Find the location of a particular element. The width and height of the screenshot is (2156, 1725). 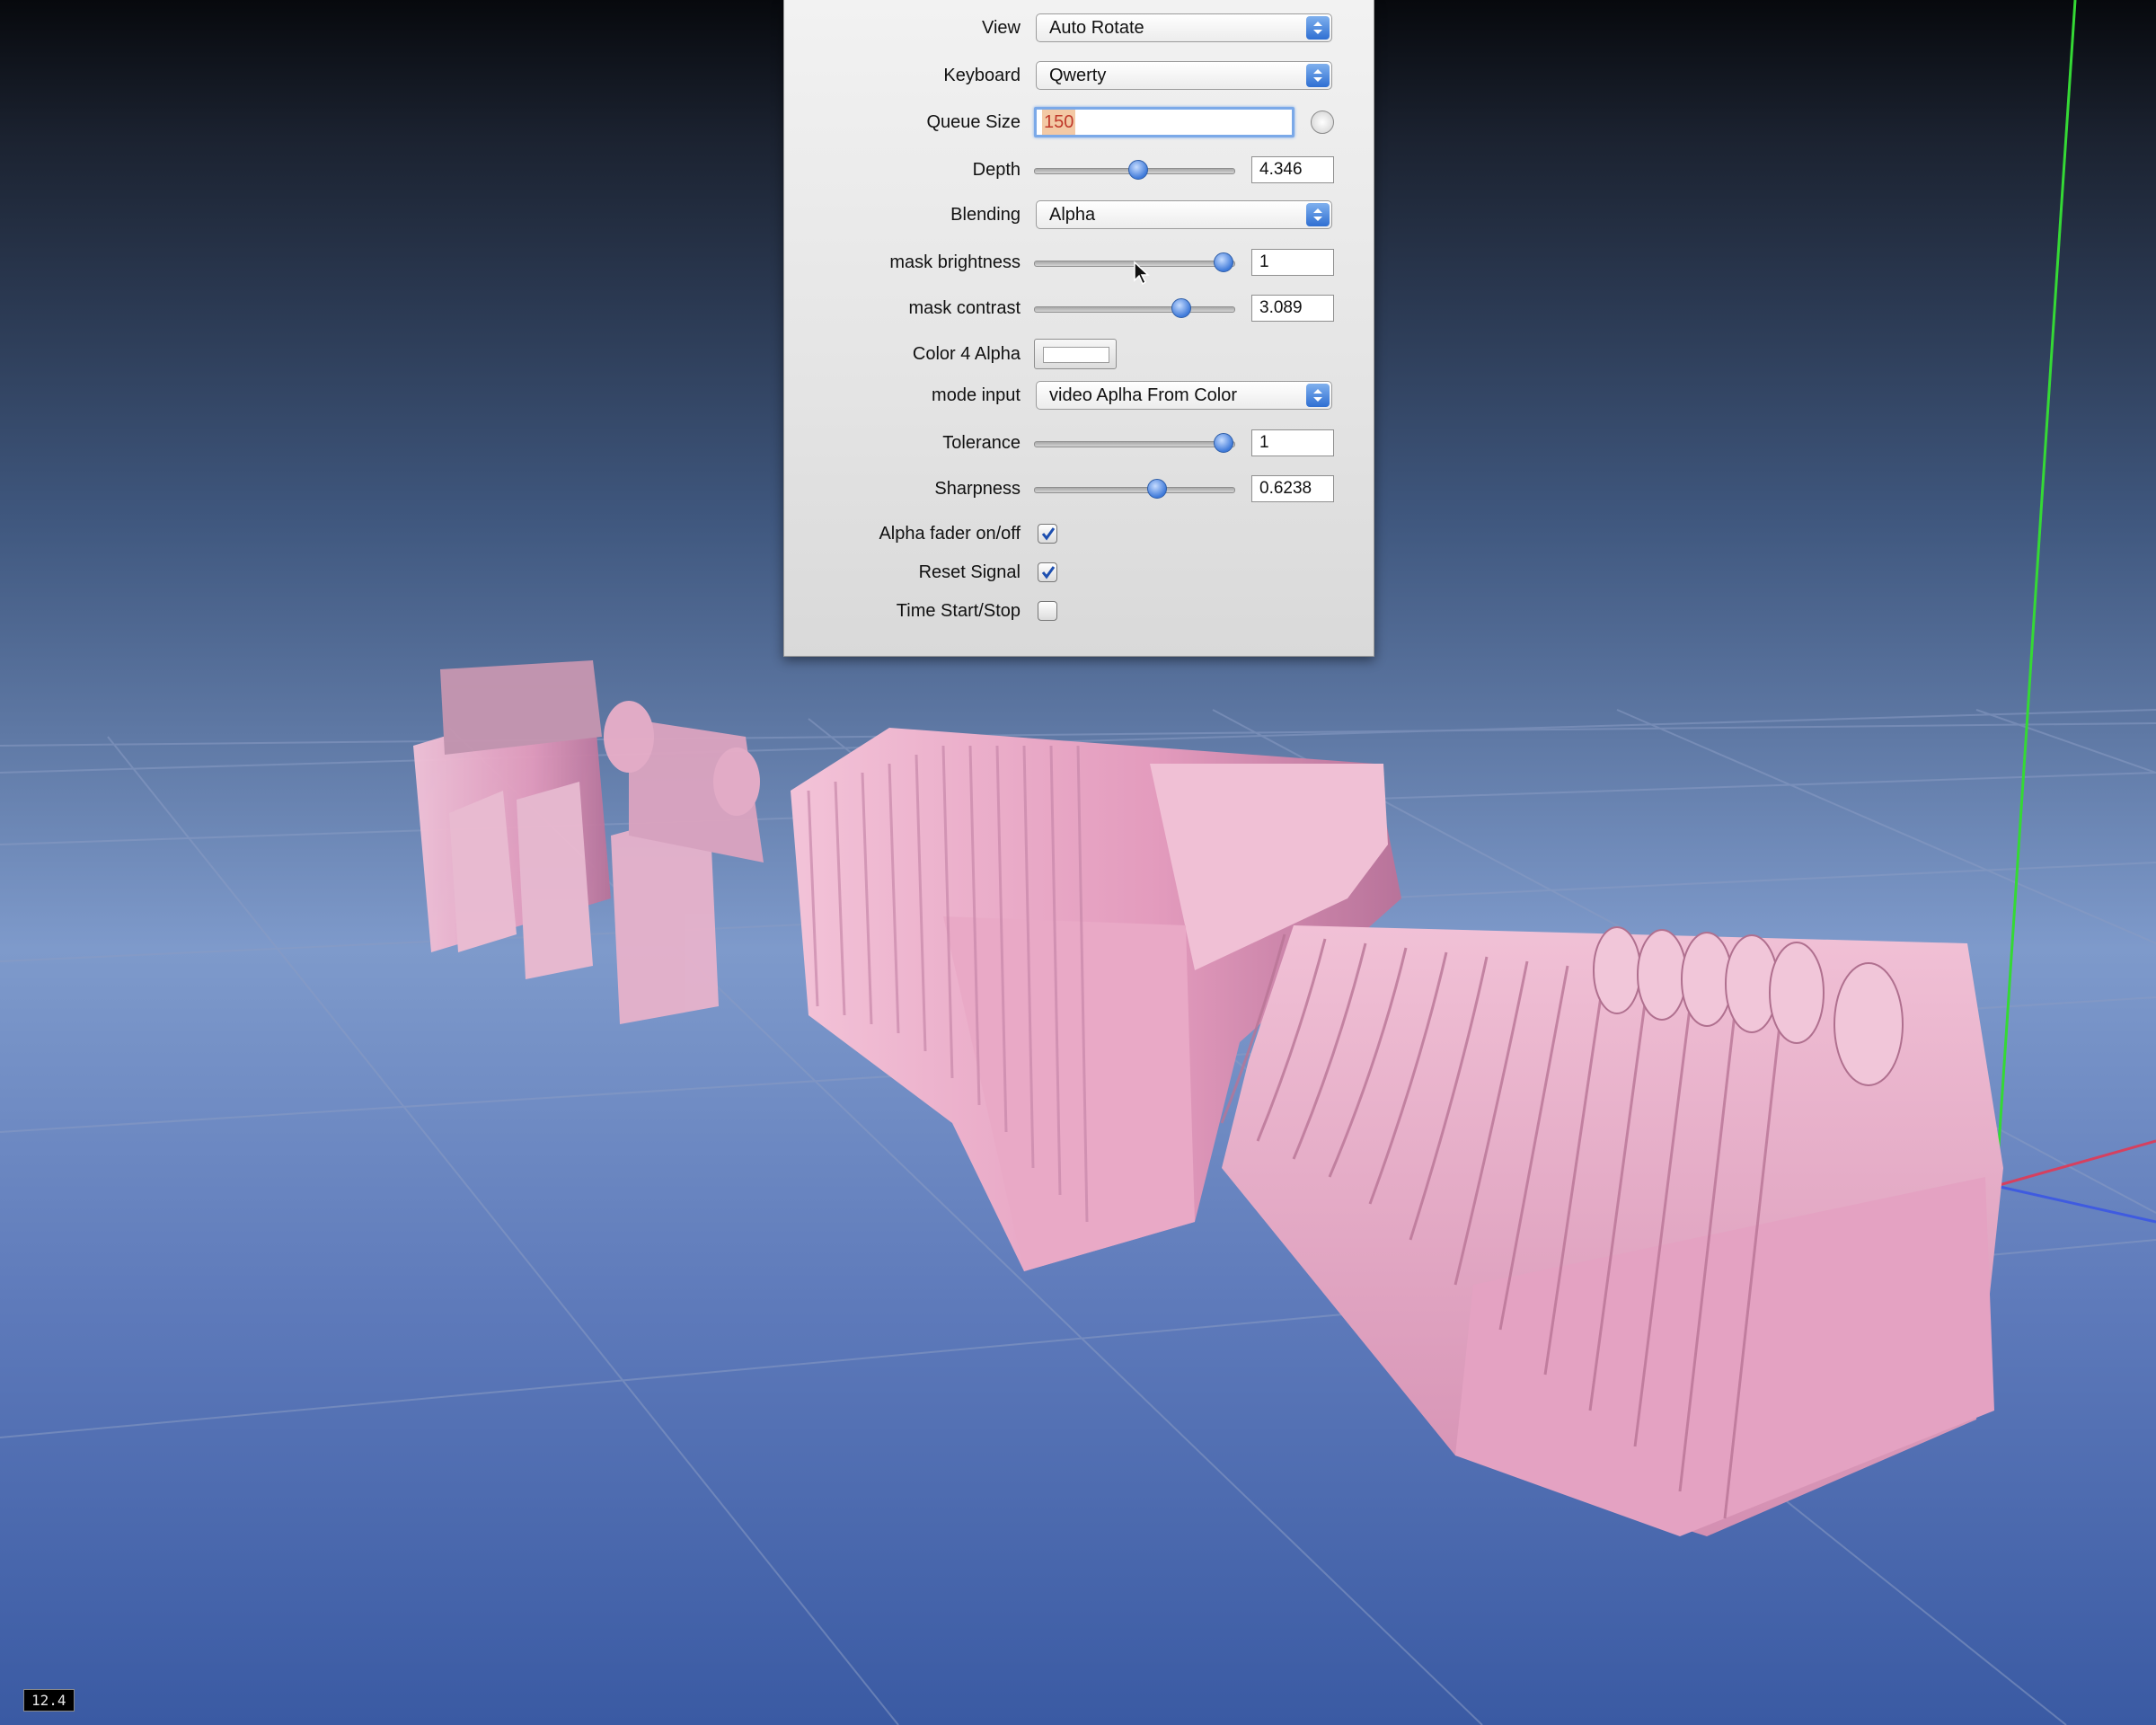

mask-brightness-slider-knob is located at coordinates (1223, 262).